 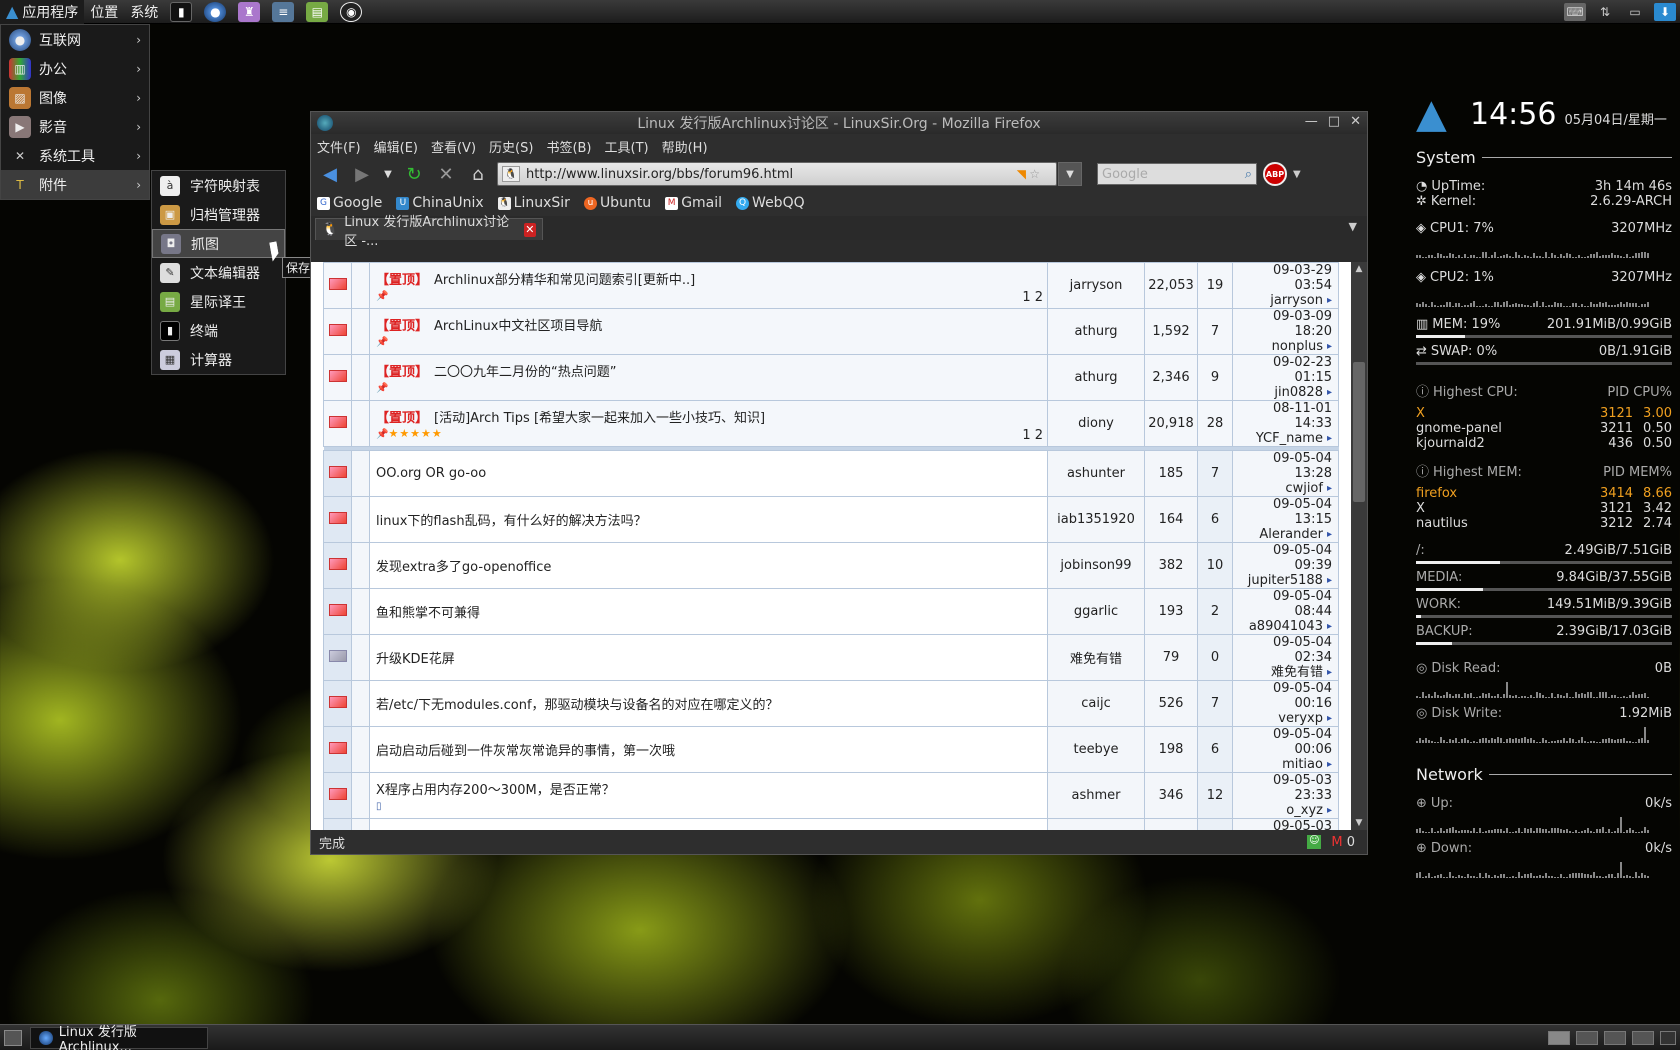 What do you see at coordinates (75, 155) in the screenshot?
I see `menu-item-system-tools: ✕ 系统工具 ›` at bounding box center [75, 155].